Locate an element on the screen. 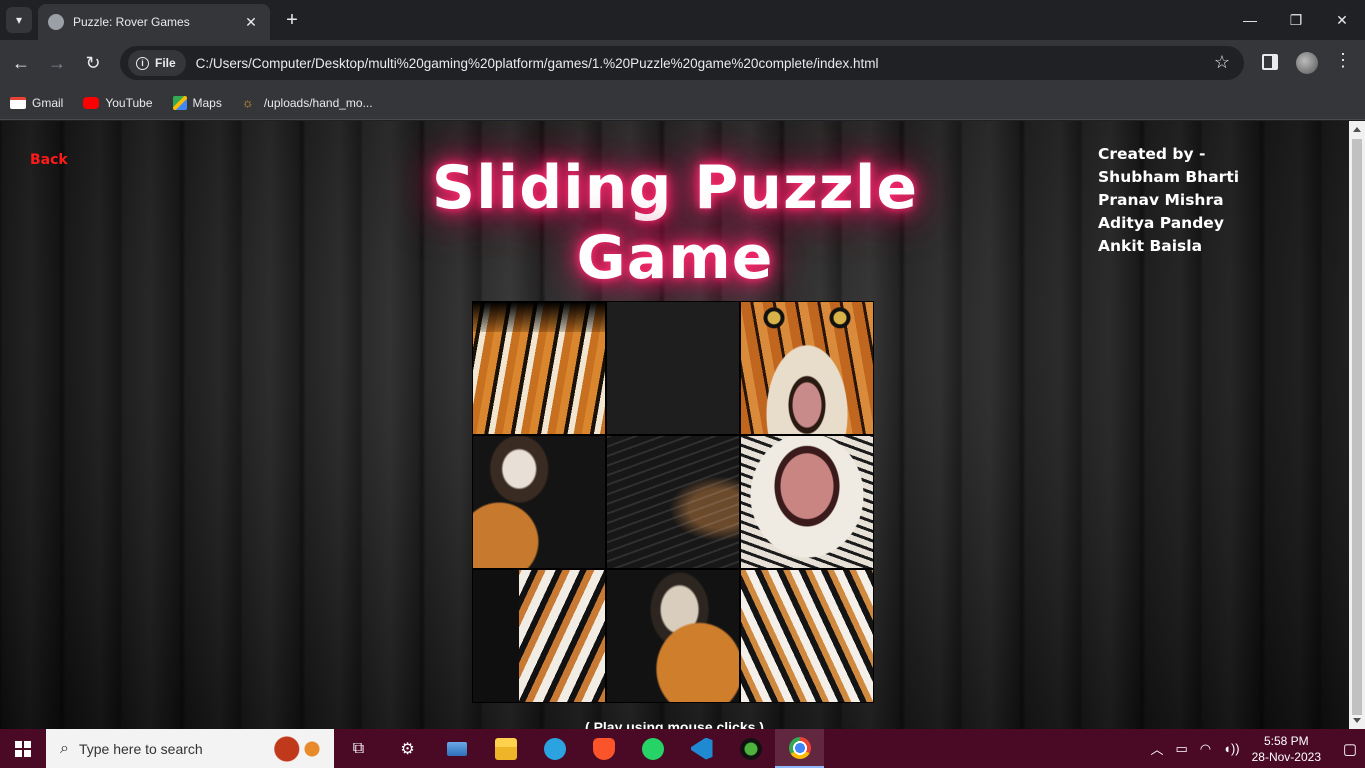 This screenshot has height=768, width=1365. credits-heading: Created by - is located at coordinates (1152, 154).